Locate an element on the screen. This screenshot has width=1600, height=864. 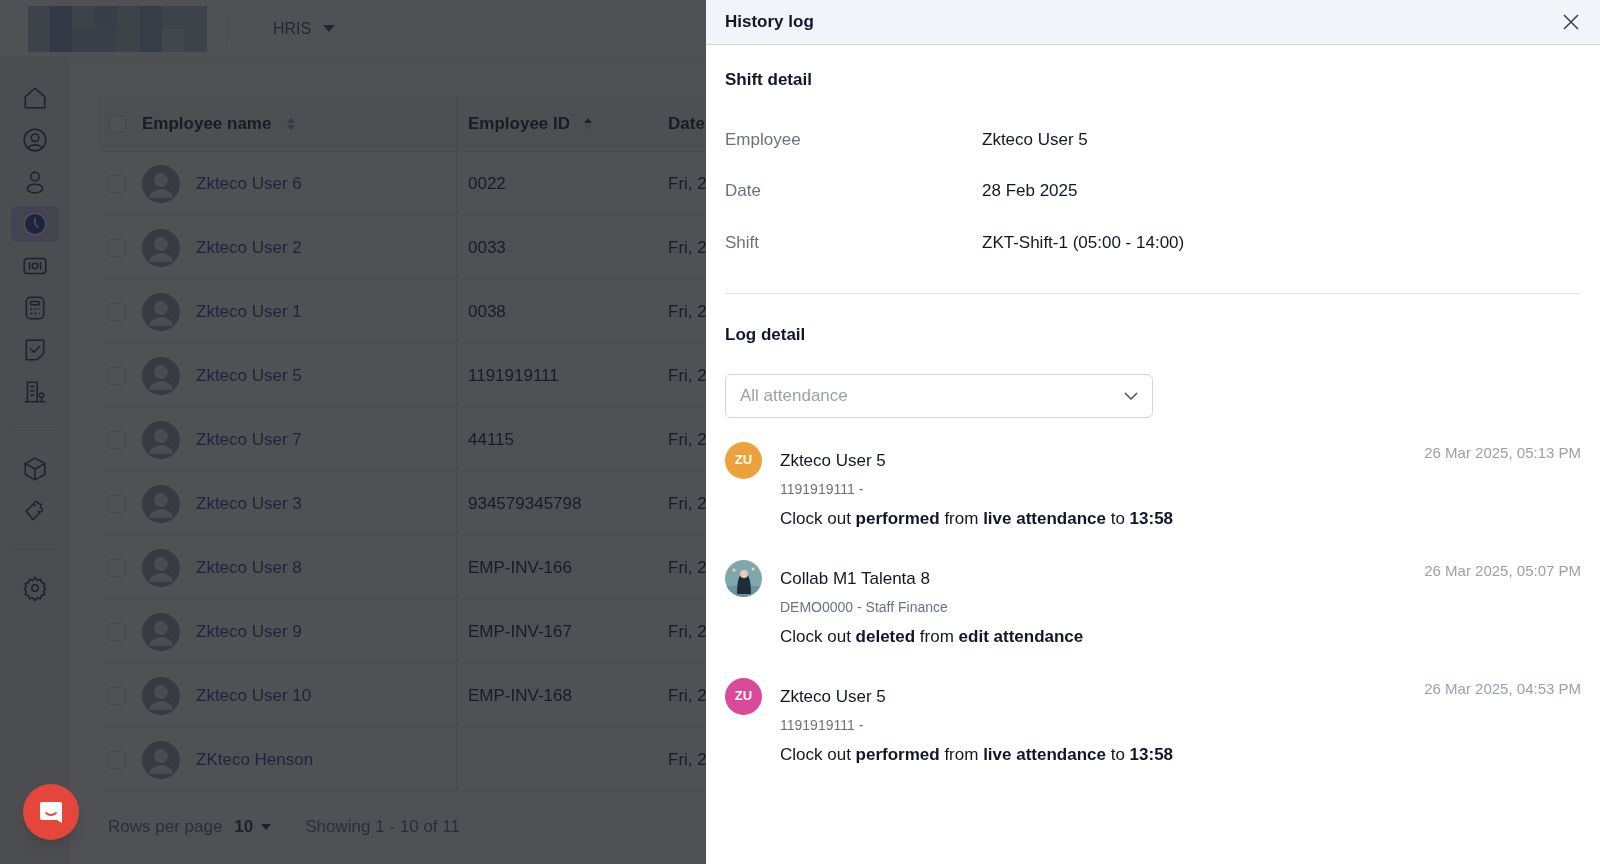
table-cell-text: EMP-INV-167 is located at coordinates (520, 631).